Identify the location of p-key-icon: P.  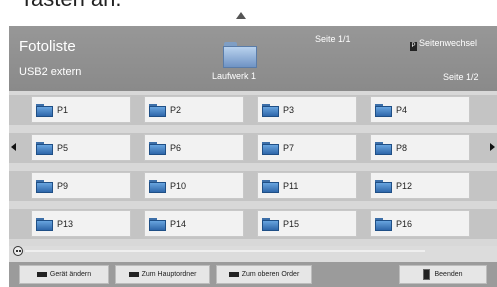
(413, 46).